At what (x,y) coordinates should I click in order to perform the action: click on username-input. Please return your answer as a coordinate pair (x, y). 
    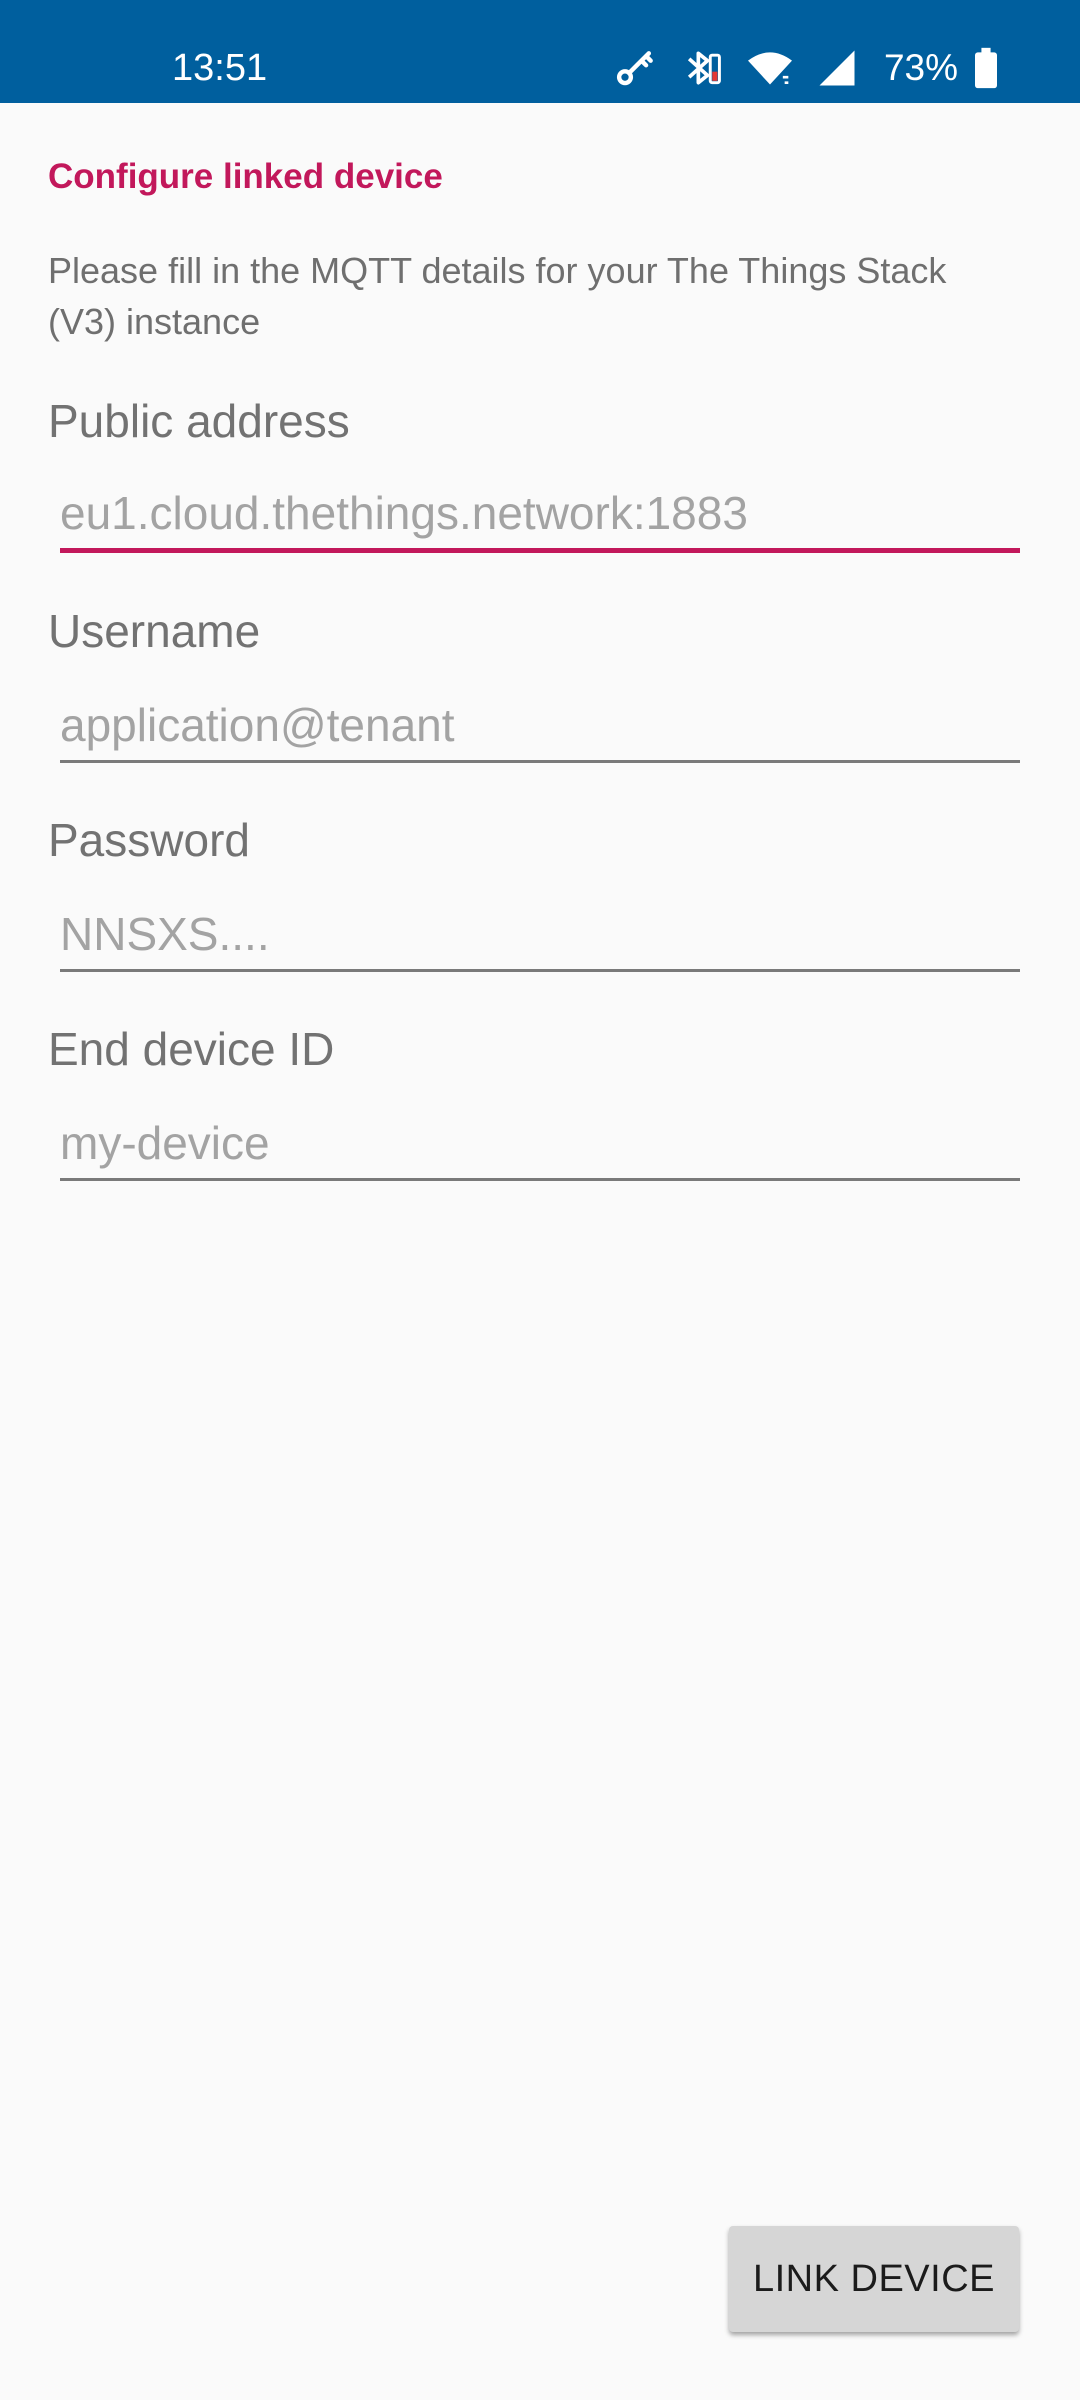
    Looking at the image, I should click on (540, 726).